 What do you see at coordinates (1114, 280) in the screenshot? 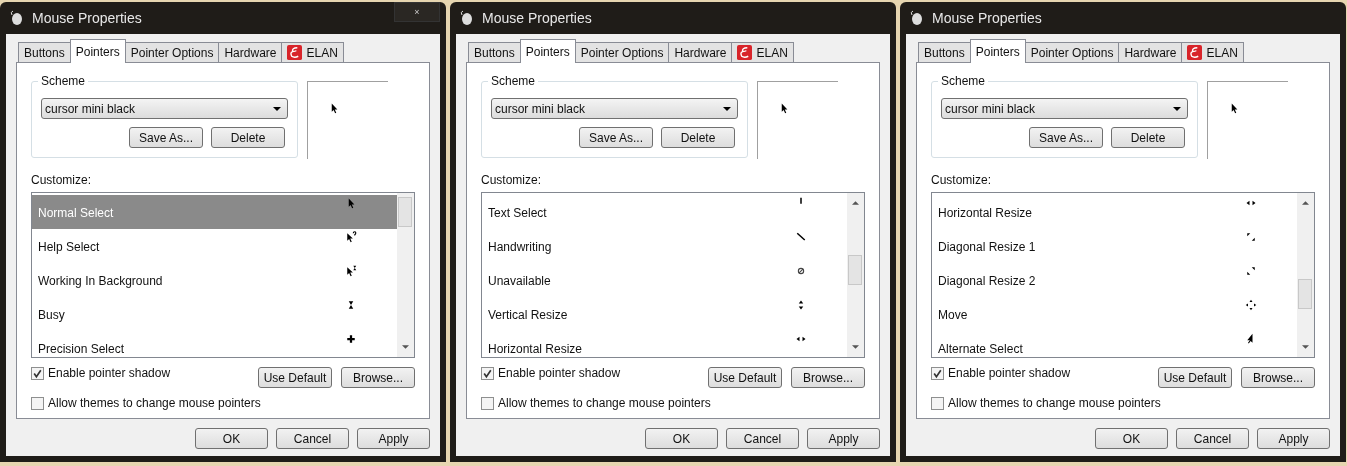
I see `cursor-list-item: Diagonal Resize 2` at bounding box center [1114, 280].